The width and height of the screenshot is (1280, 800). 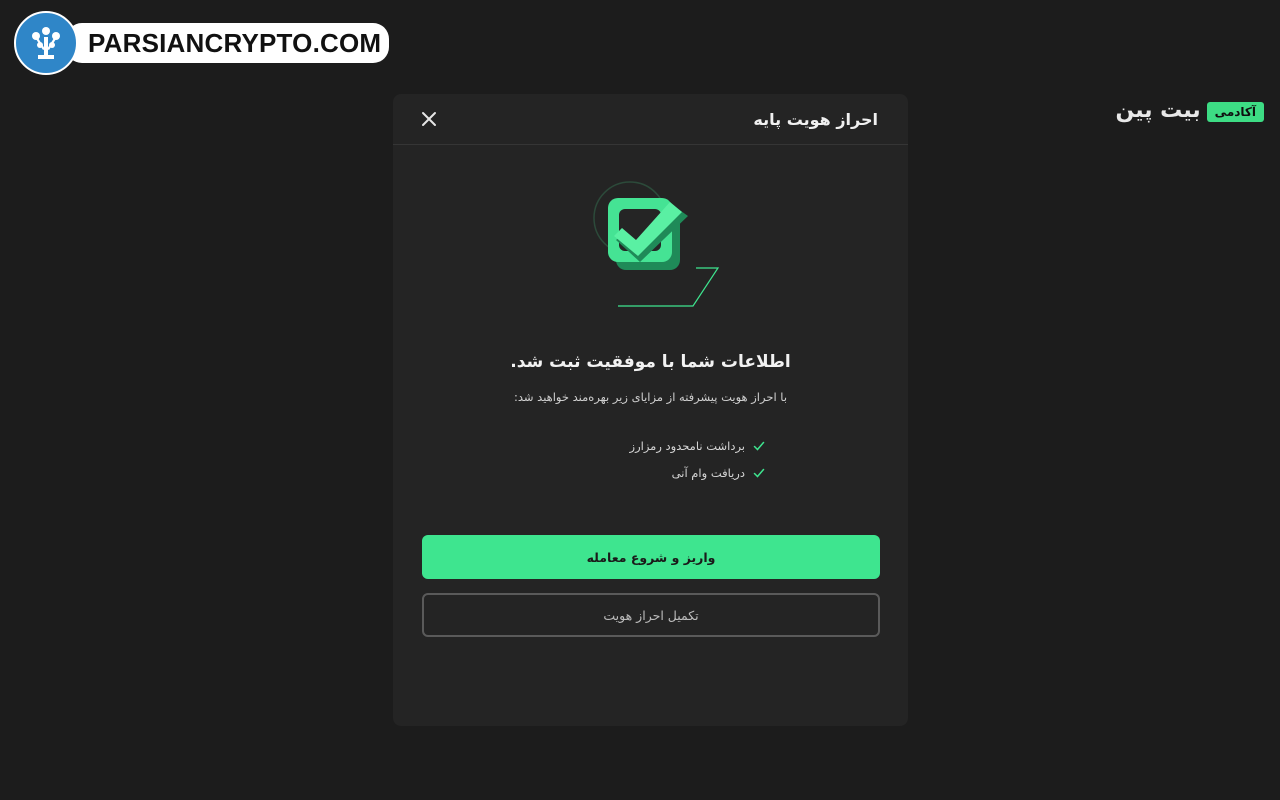 I want to click on list-item: برداشت نامحدود رمزارز, so click(x=697, y=445).